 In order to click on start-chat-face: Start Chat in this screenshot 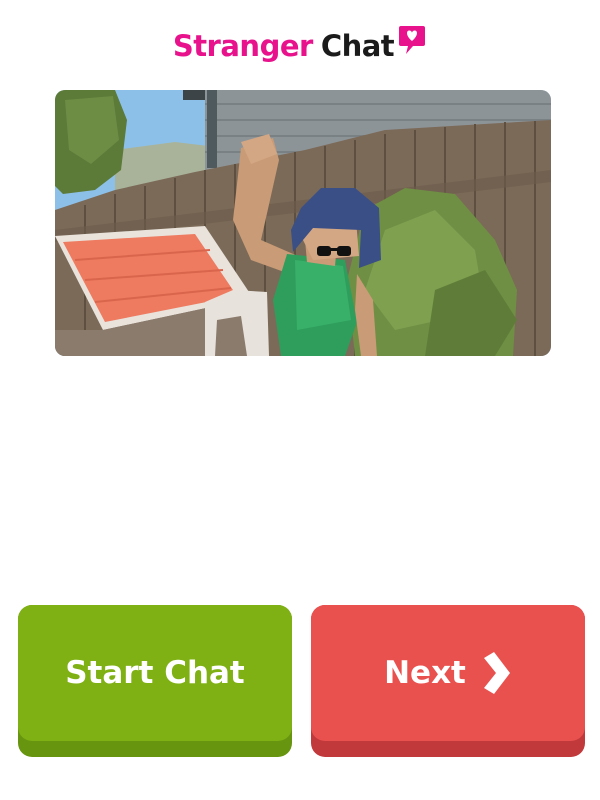, I will do `click(155, 673)`.